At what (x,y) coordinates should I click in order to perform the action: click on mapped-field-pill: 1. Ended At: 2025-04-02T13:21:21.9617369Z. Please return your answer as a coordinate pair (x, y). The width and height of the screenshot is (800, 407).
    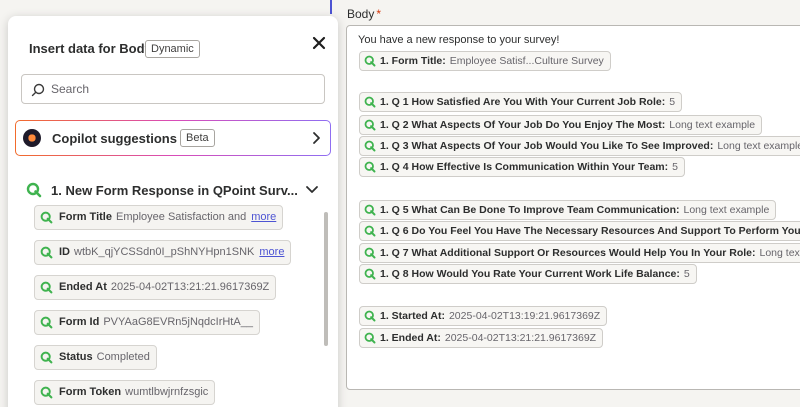
    Looking at the image, I should click on (481, 338).